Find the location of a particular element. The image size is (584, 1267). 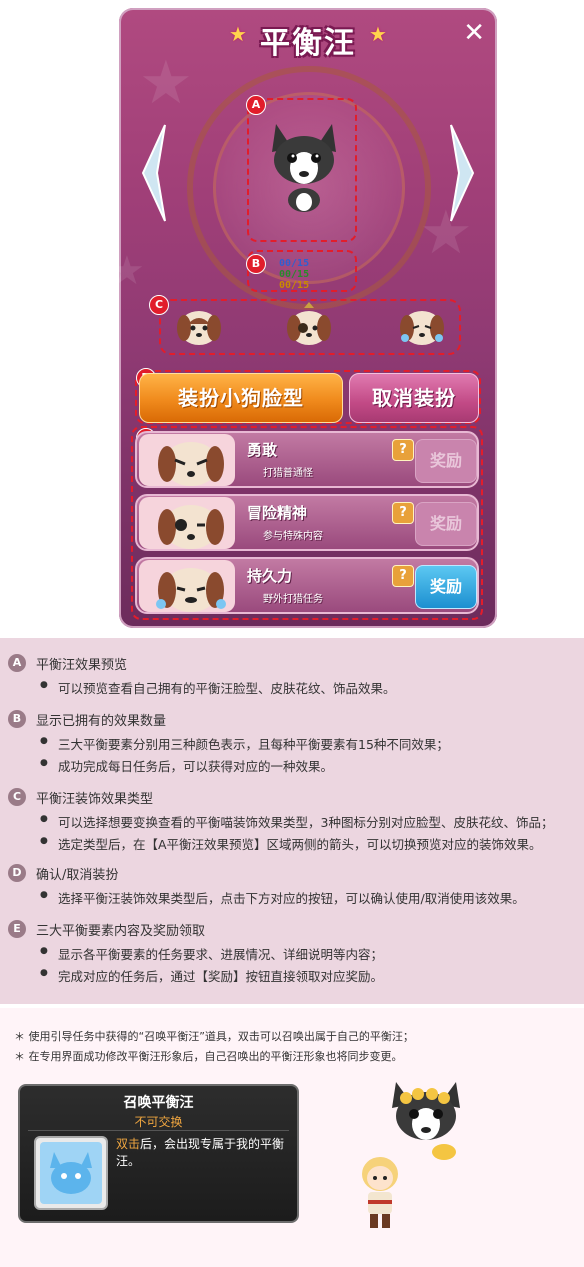

counter-green: 00/15 is located at coordinates (294, 274).